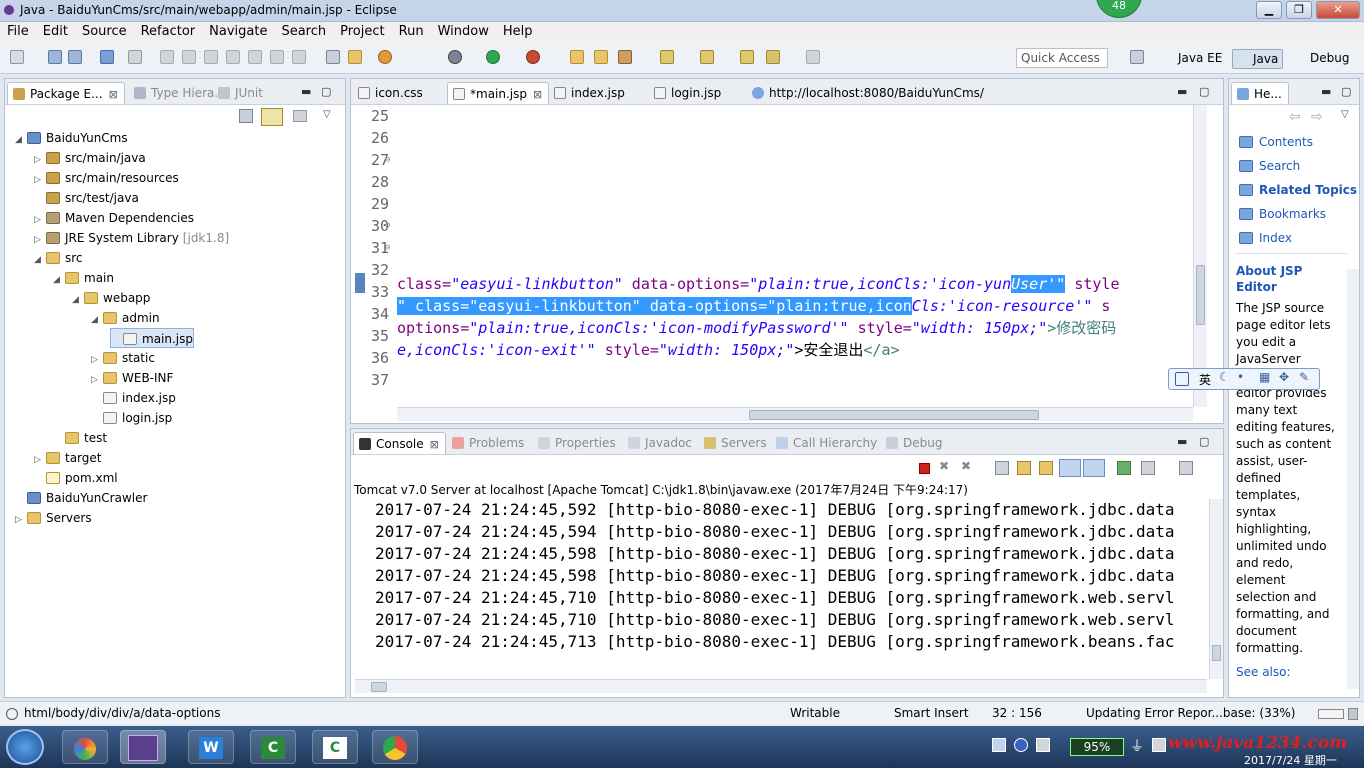 The width and height of the screenshot is (1364, 768). Describe the element at coordinates (18, 30) in the screenshot. I see `menu-file: File` at that location.